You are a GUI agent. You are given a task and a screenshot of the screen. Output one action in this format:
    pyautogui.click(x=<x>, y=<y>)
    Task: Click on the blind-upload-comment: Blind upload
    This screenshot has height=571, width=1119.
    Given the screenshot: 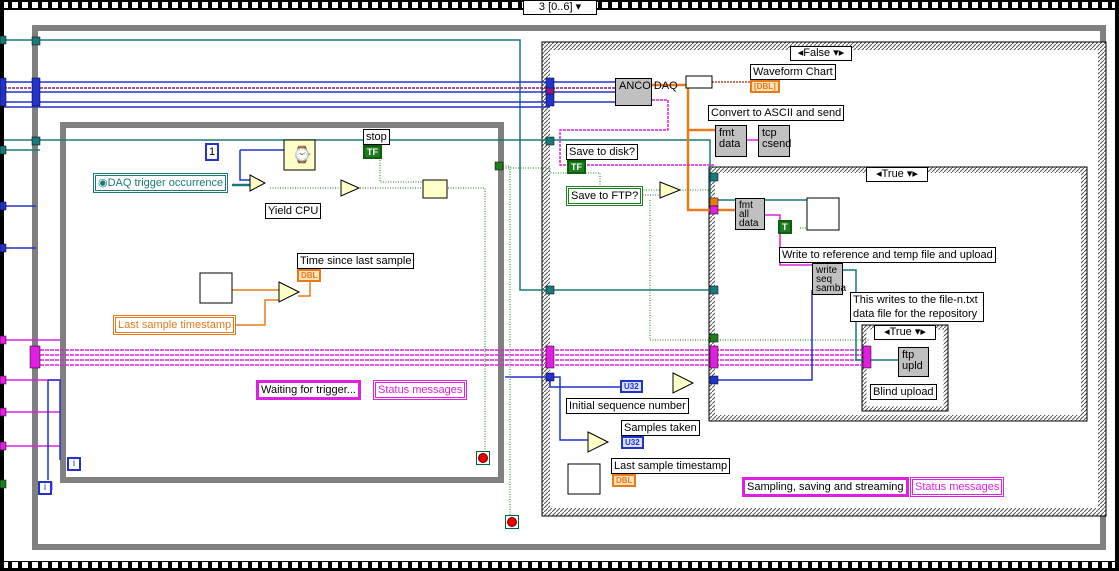 What is the action you would take?
    pyautogui.click(x=903, y=392)
    